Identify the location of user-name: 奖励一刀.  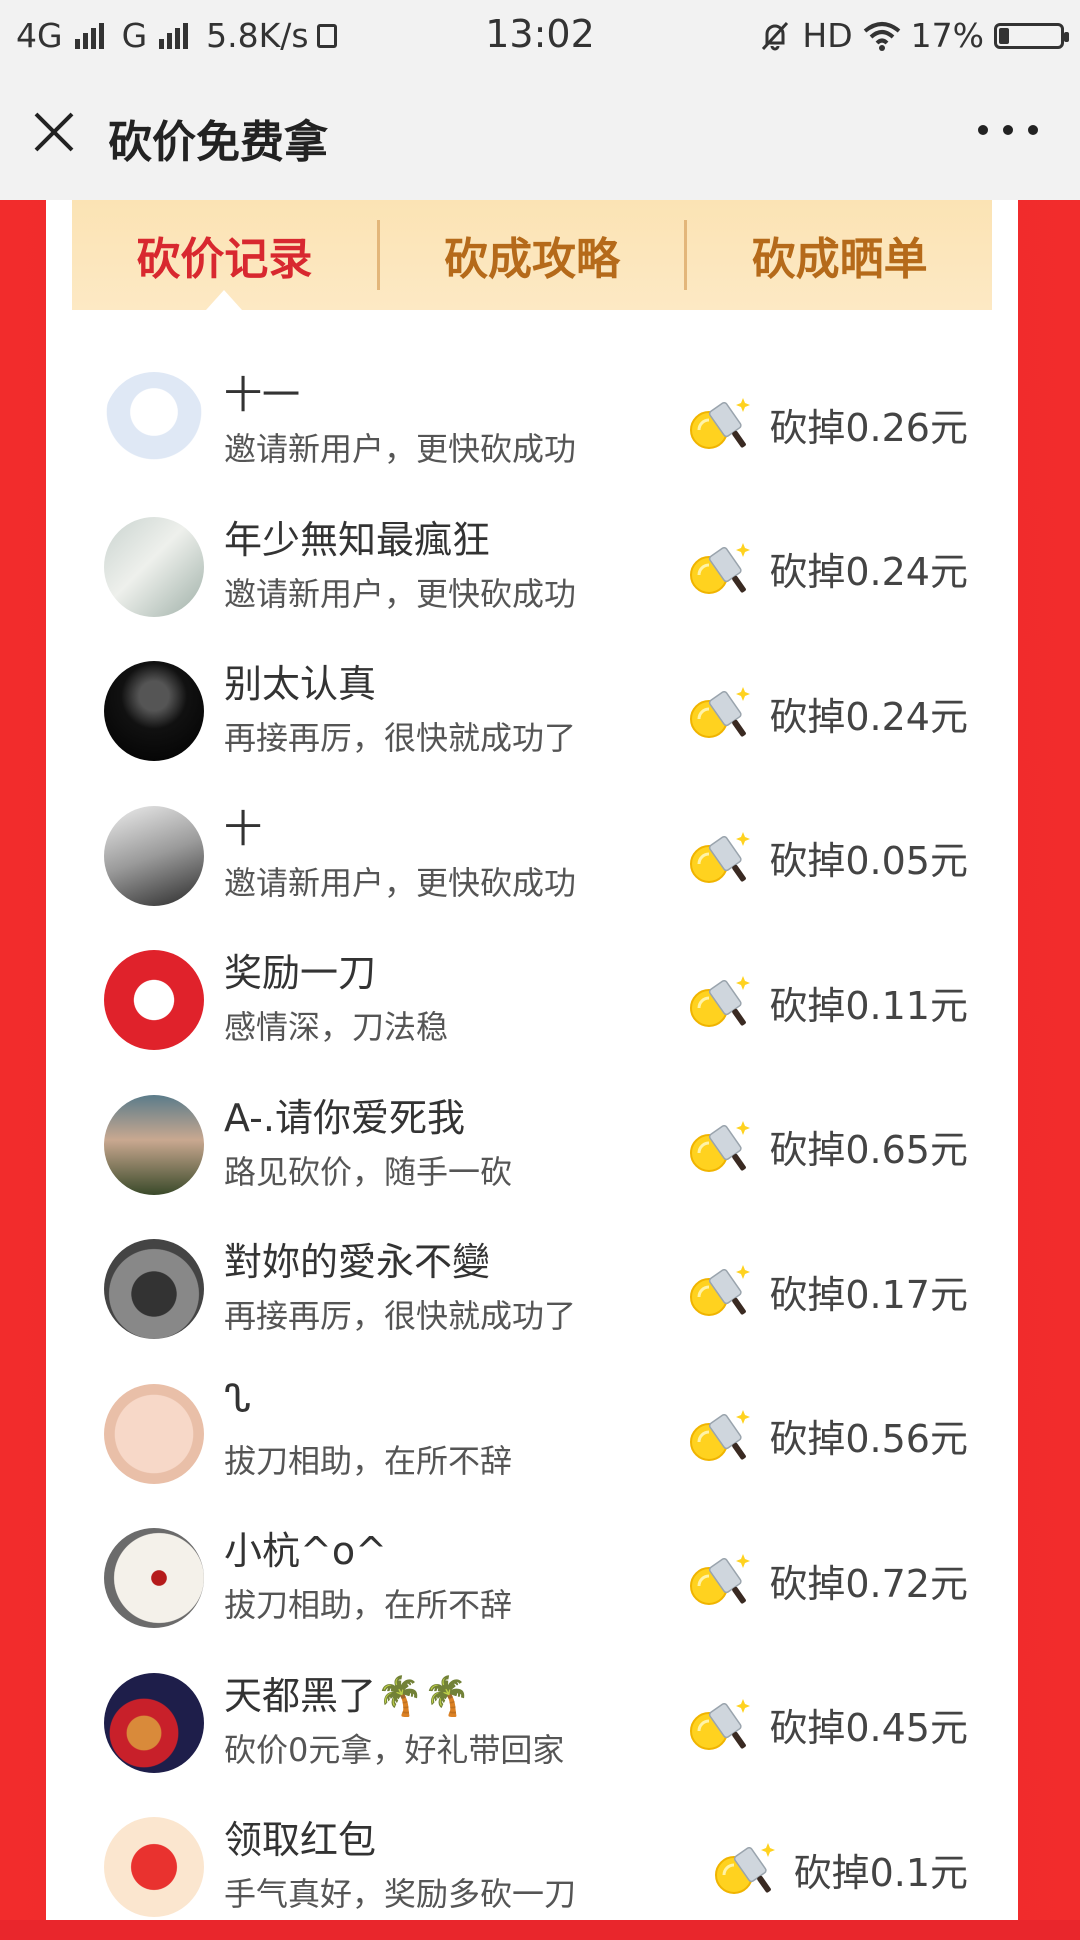
(300, 973).